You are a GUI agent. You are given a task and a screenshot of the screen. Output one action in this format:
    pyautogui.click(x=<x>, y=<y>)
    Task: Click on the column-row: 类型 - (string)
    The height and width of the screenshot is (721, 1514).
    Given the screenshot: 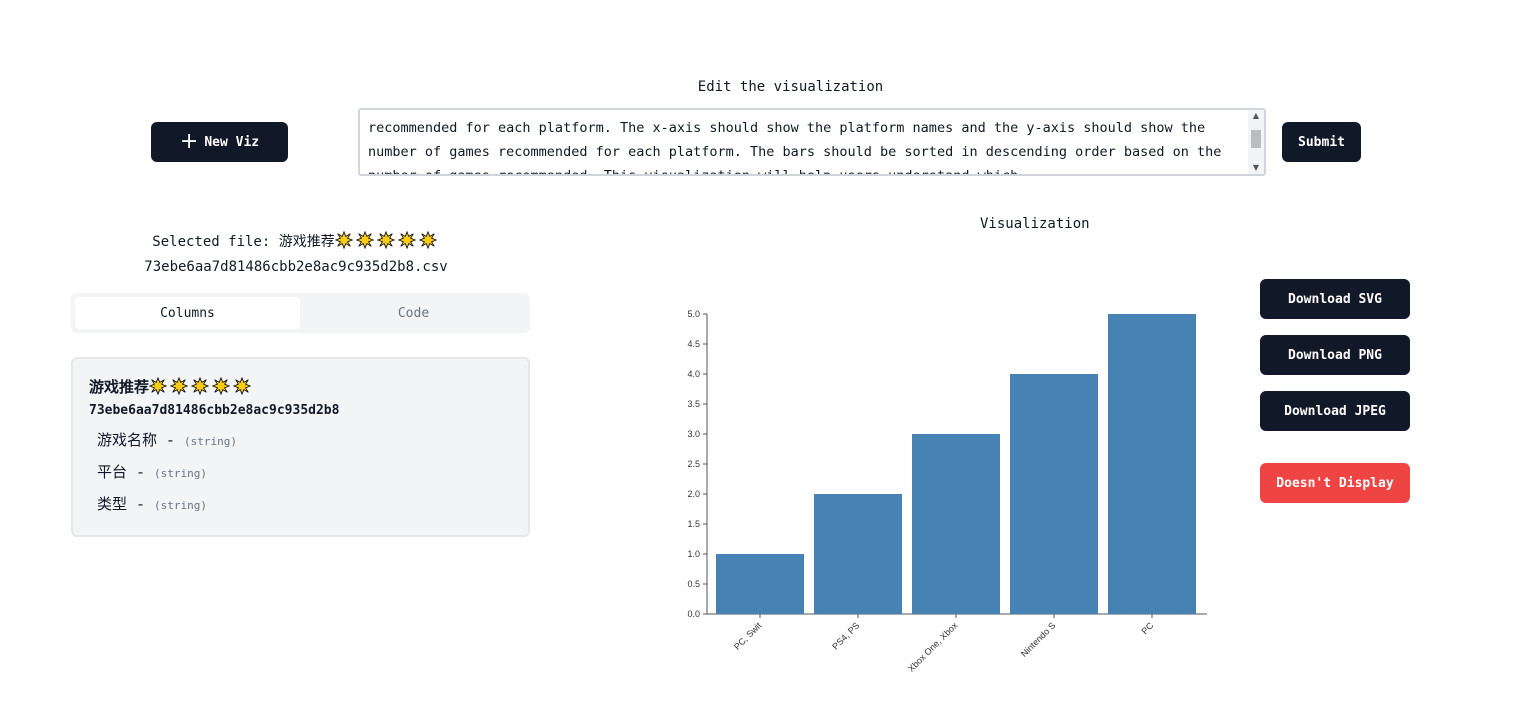 What is the action you would take?
    pyautogui.click(x=152, y=503)
    